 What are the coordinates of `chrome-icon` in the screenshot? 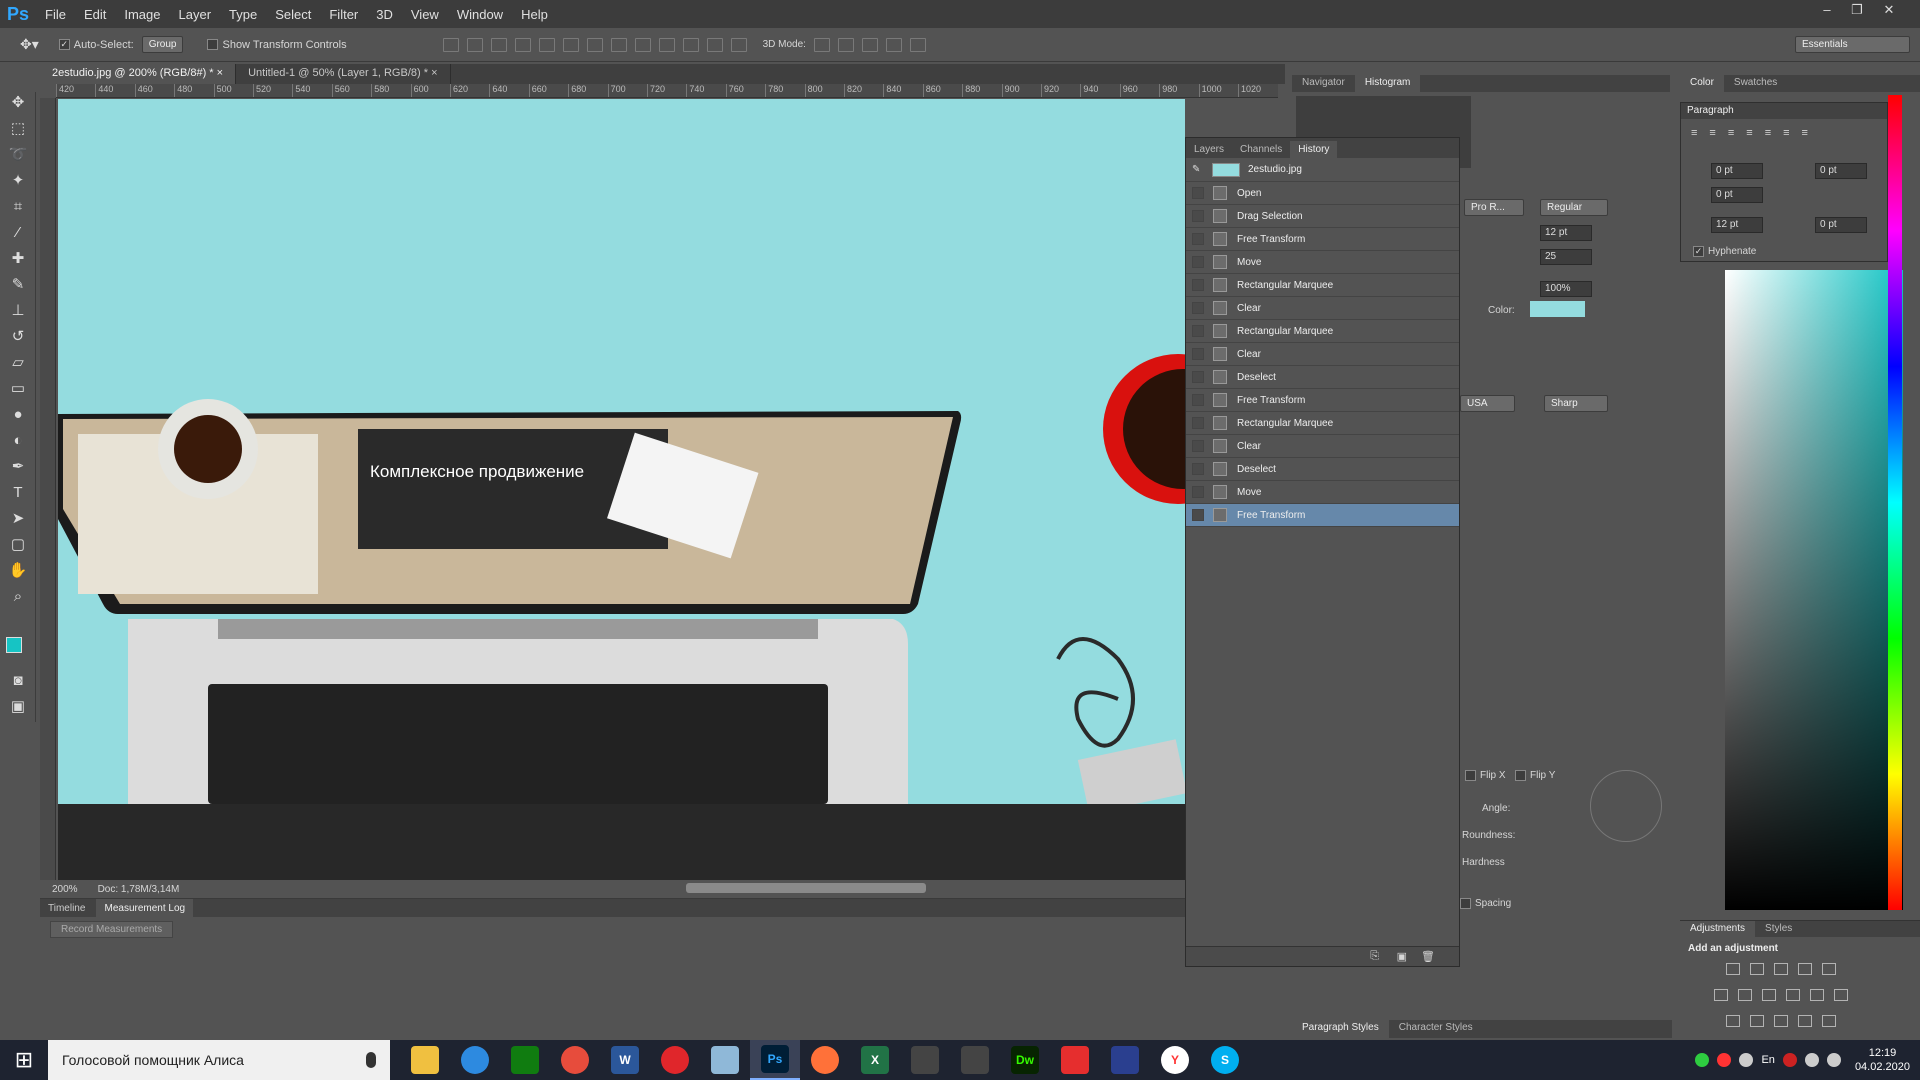 It's located at (575, 1060).